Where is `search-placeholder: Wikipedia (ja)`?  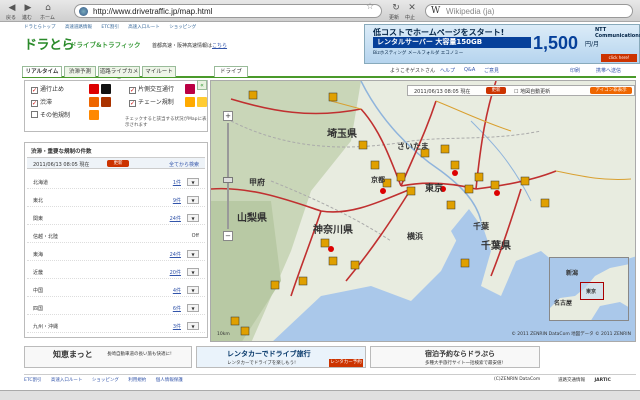
search-placeholder: Wikipedia (ja) is located at coordinates (470, 11).